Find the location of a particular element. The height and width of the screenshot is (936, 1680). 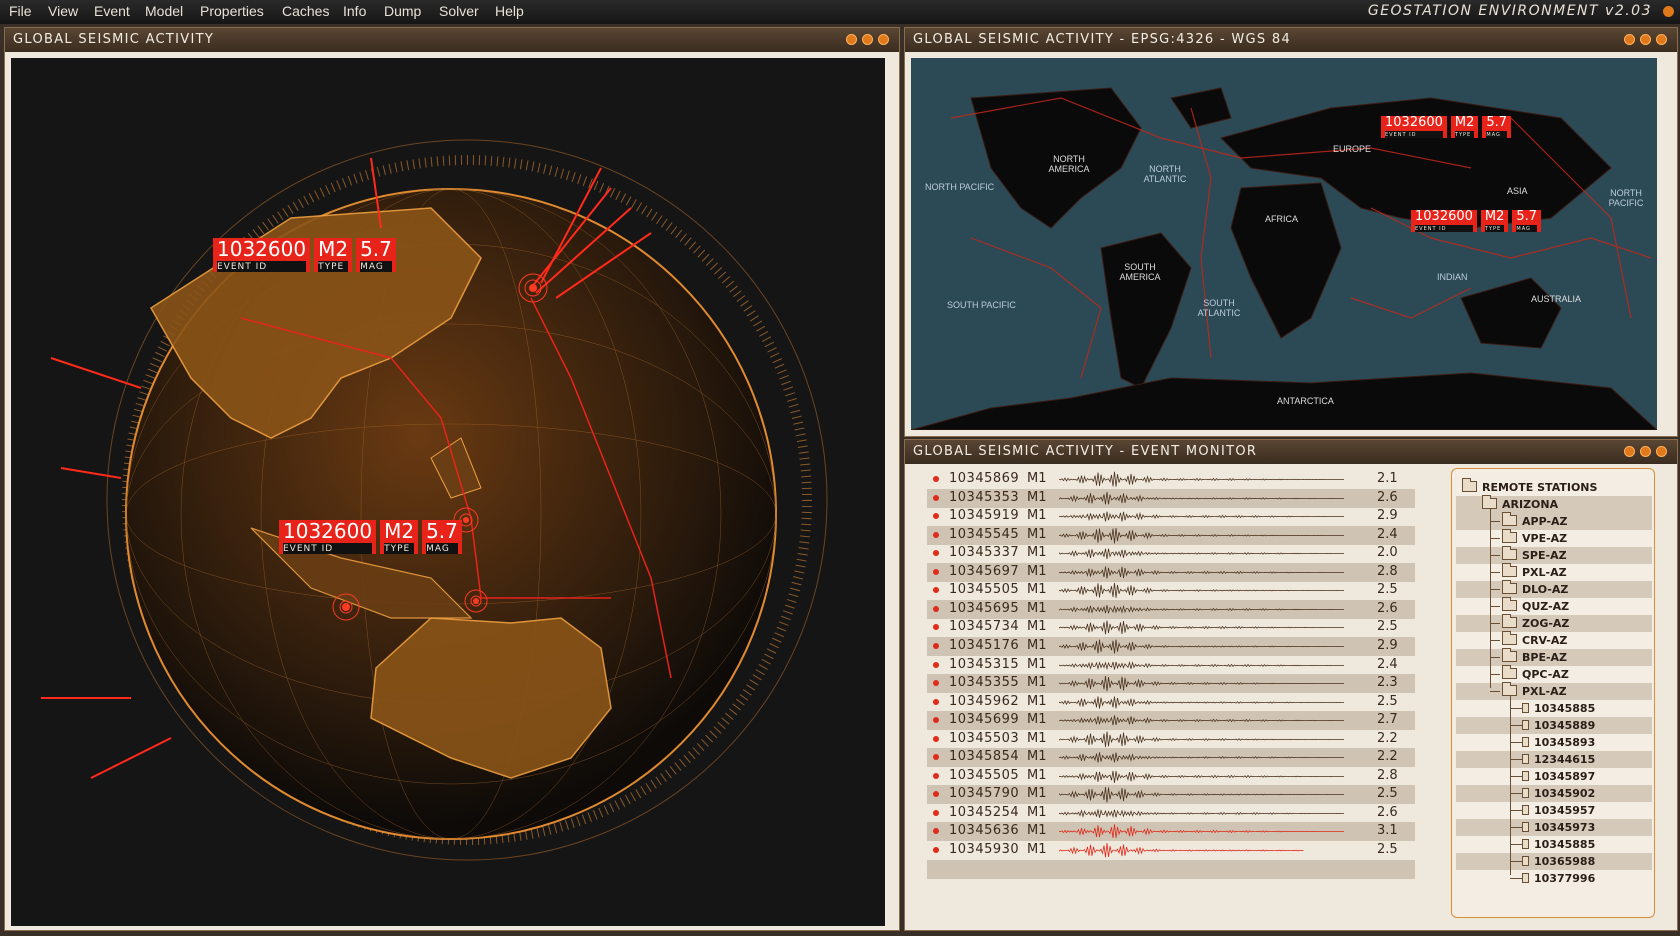

event-row: 10345699 M1 2.7 is located at coordinates (1171, 721).